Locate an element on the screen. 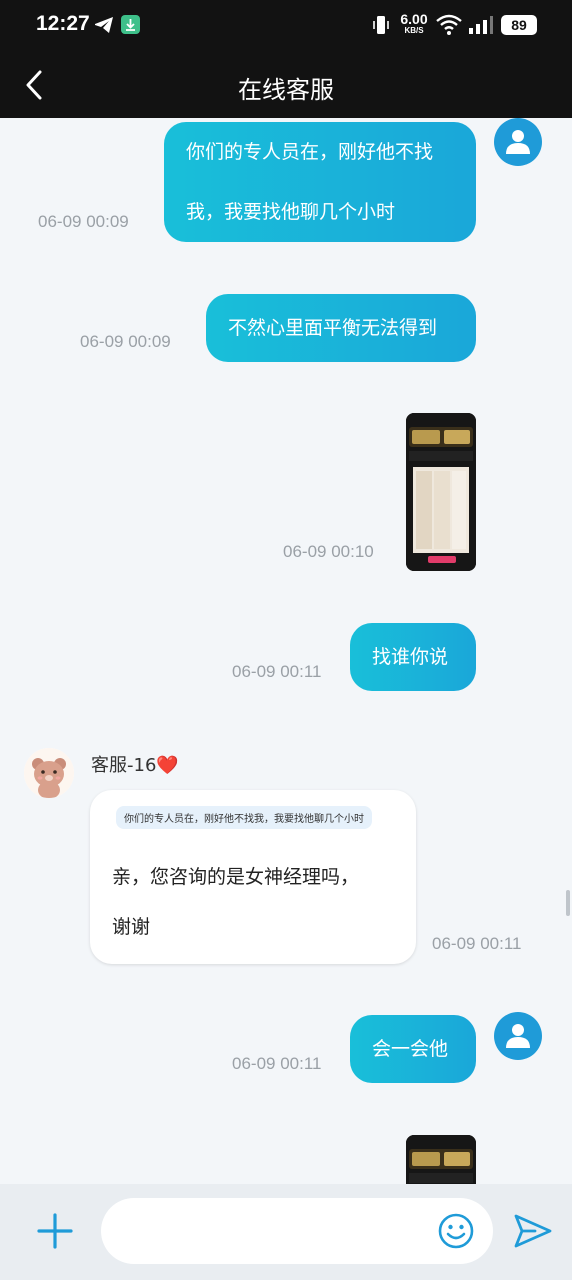 Image resolution: width=572 pixels, height=1280 pixels. message-line: 你们的专人员在，刚好他不找 is located at coordinates (310, 152).